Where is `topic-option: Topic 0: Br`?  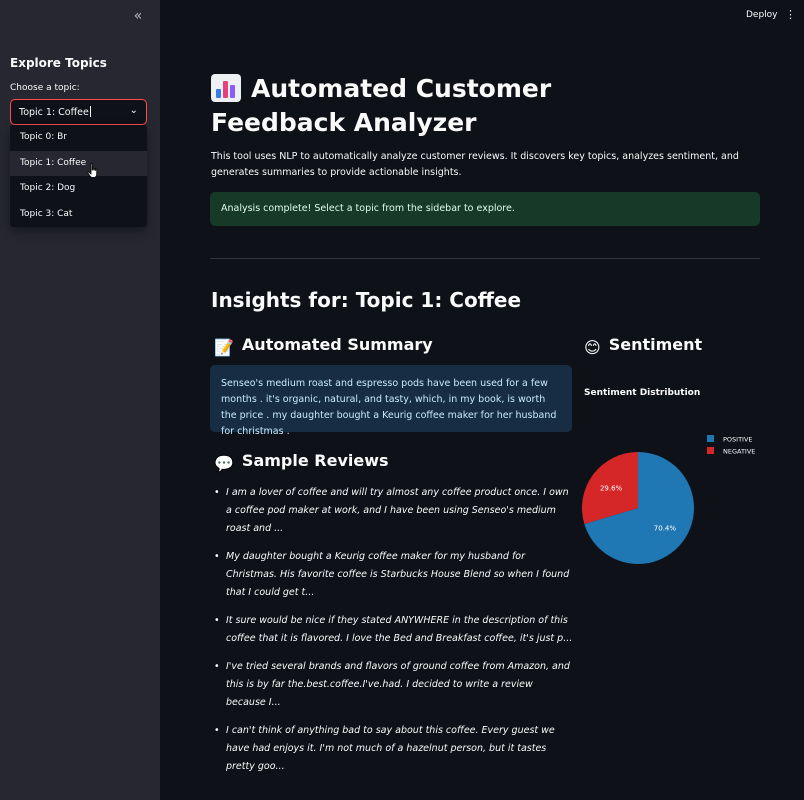 topic-option: Topic 0: Br is located at coordinates (78, 138).